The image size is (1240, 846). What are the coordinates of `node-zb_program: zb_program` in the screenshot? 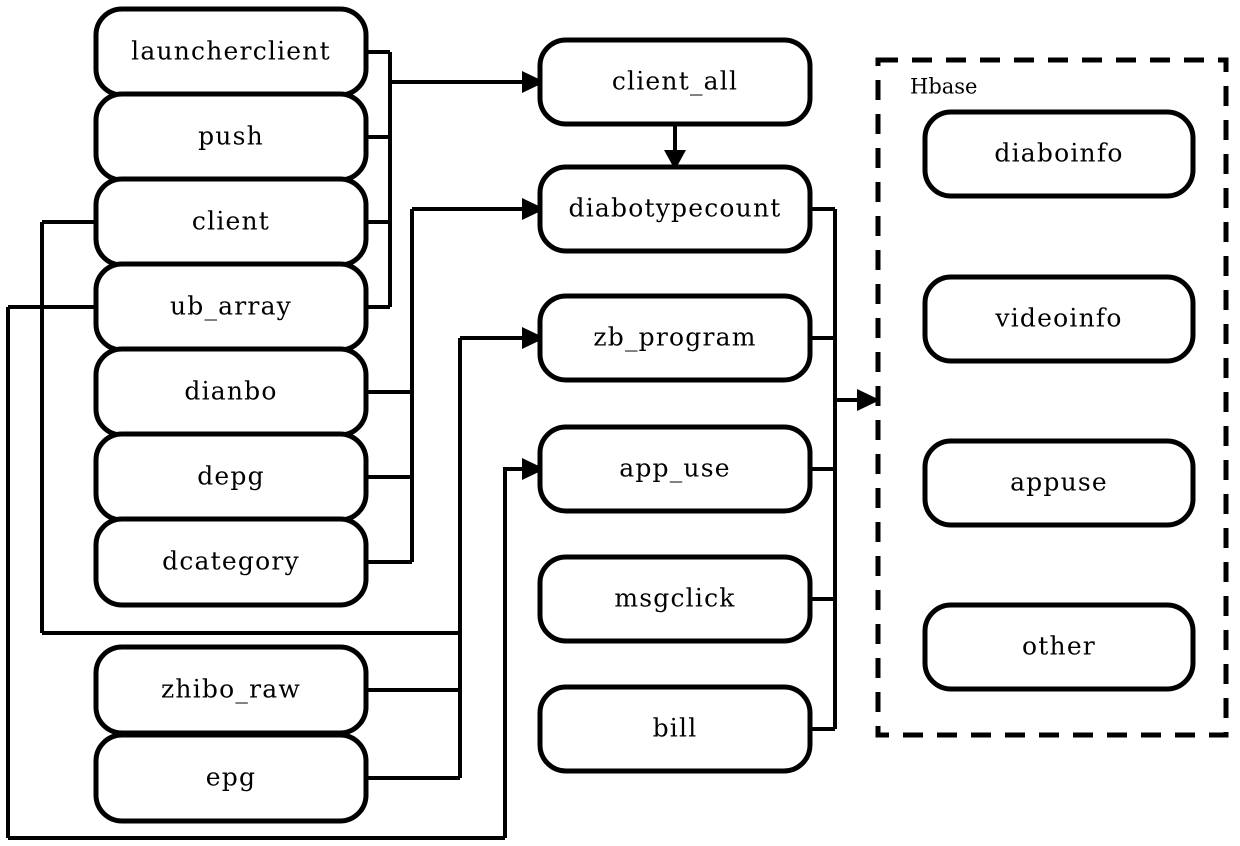 It's located at (675, 338).